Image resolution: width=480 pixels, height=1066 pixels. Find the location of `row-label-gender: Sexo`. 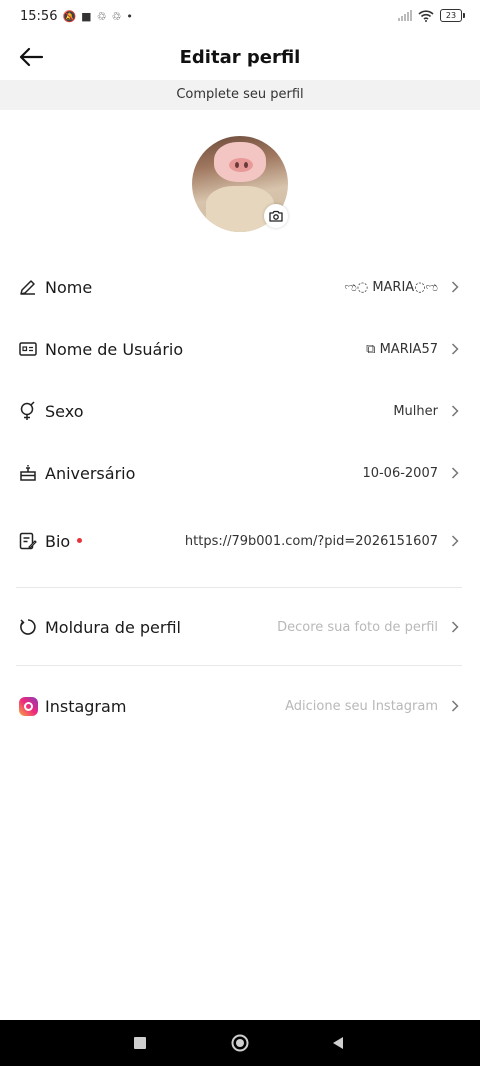

row-label-gender: Sexo is located at coordinates (64, 411).